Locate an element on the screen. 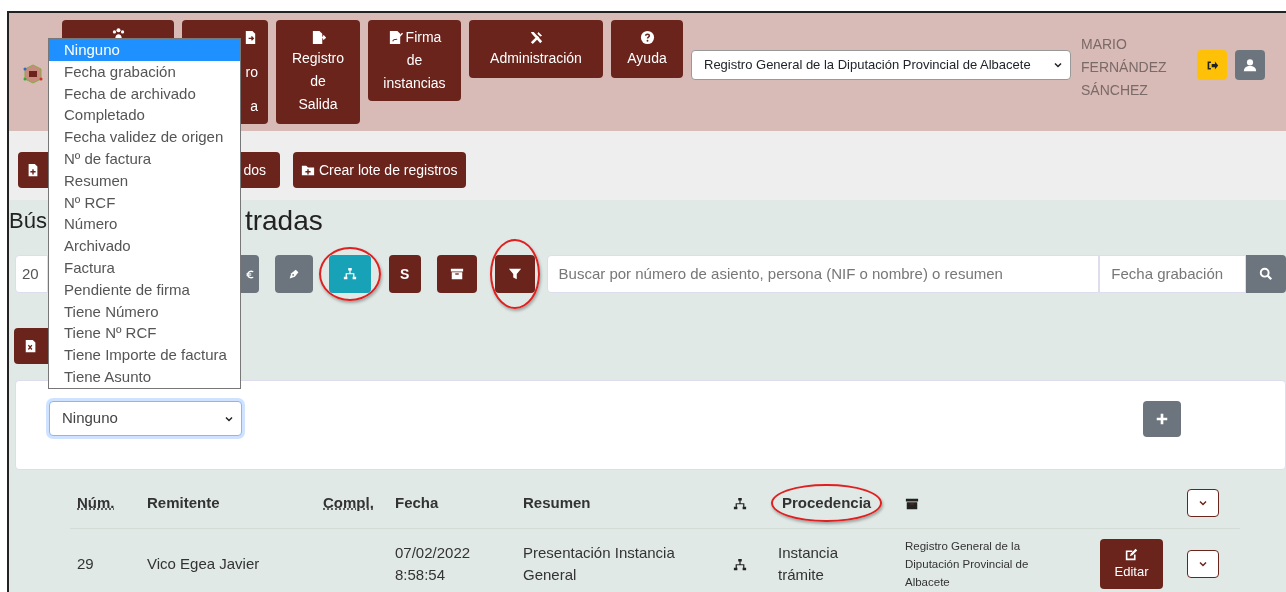 The image size is (1286, 592). table-cell-text: Presentación Instancia General is located at coordinates (599, 564).